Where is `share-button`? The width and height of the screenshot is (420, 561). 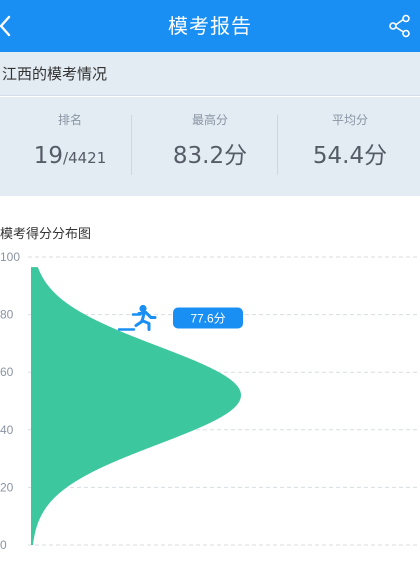 share-button is located at coordinates (400, 26).